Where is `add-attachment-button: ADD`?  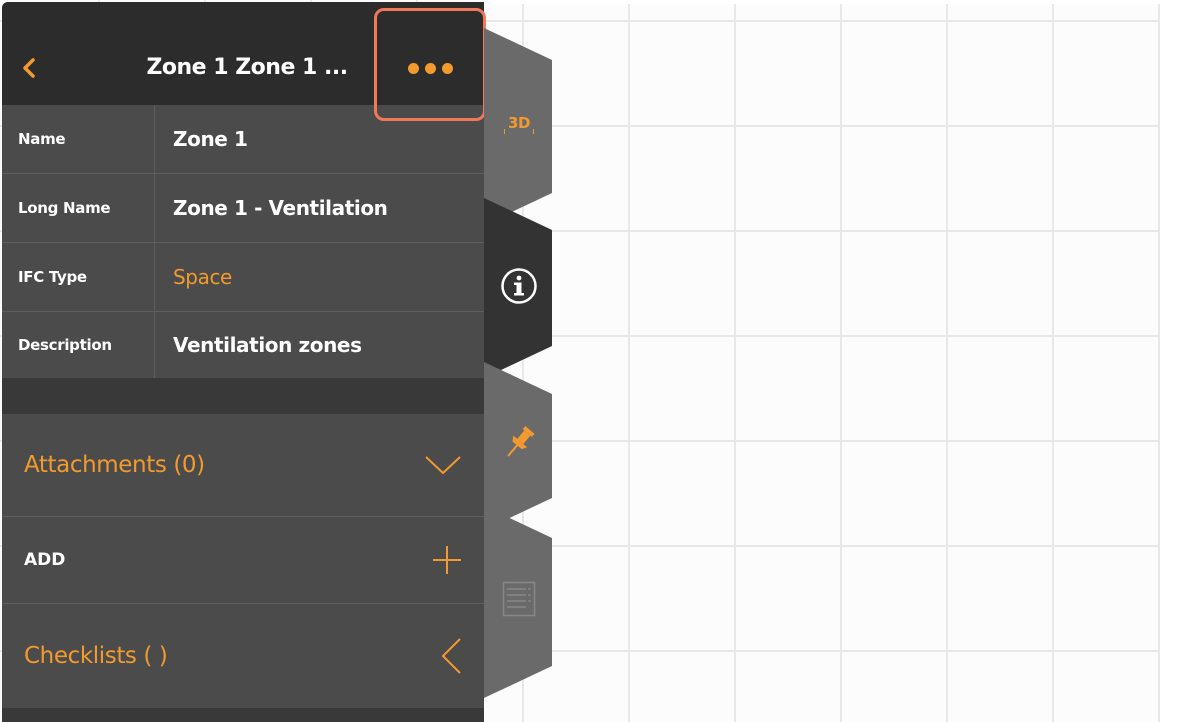 add-attachment-button: ADD is located at coordinates (243, 560).